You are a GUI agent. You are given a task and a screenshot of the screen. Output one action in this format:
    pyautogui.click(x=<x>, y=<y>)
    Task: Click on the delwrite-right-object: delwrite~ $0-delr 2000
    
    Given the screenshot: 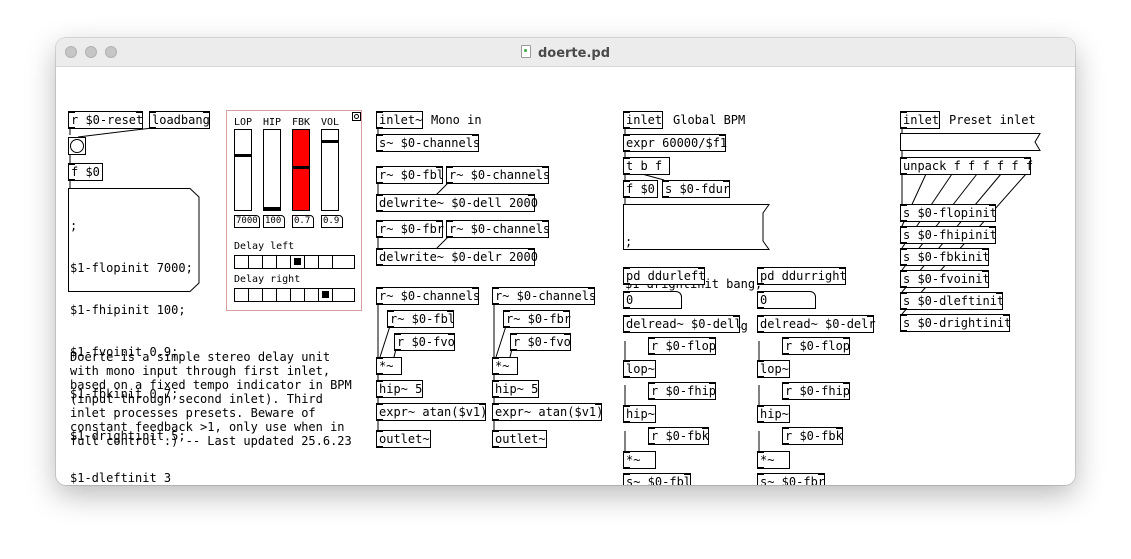 What is the action you would take?
    pyautogui.click(x=457, y=257)
    